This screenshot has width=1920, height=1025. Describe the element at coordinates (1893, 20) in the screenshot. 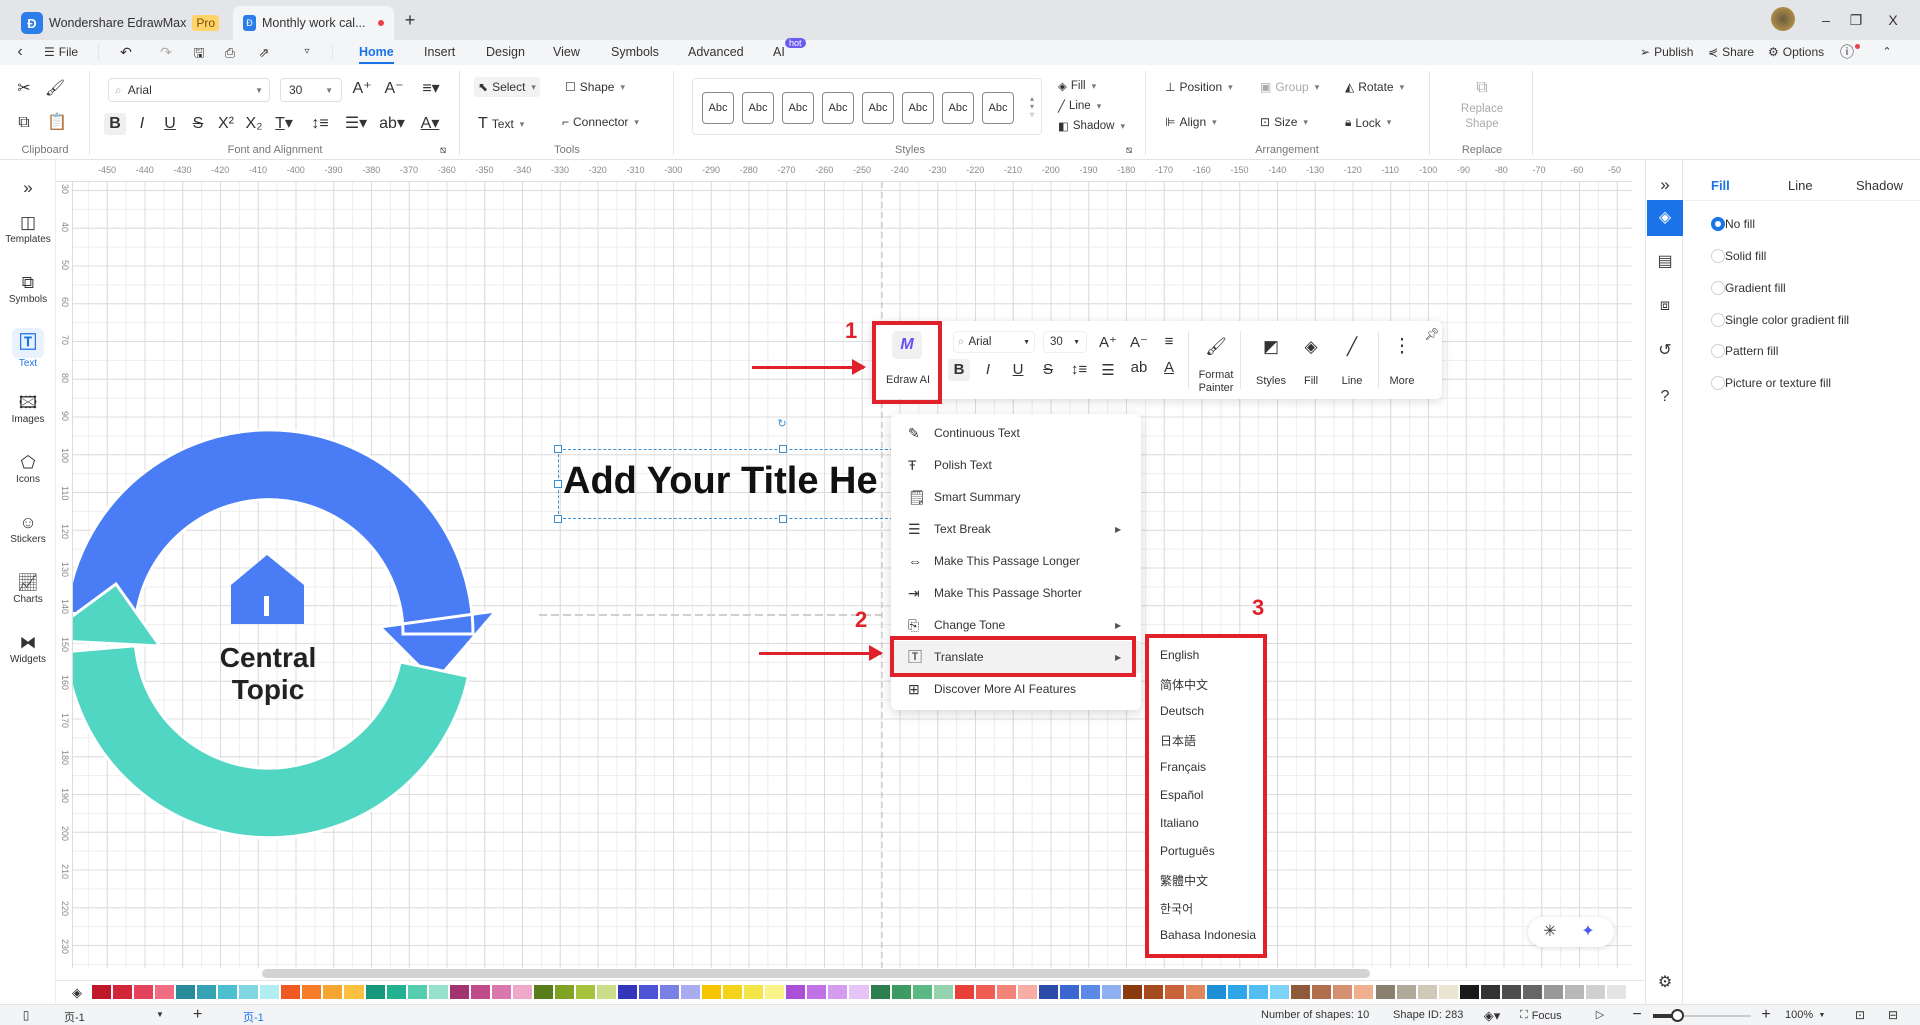

I see `close-button: X` at that location.